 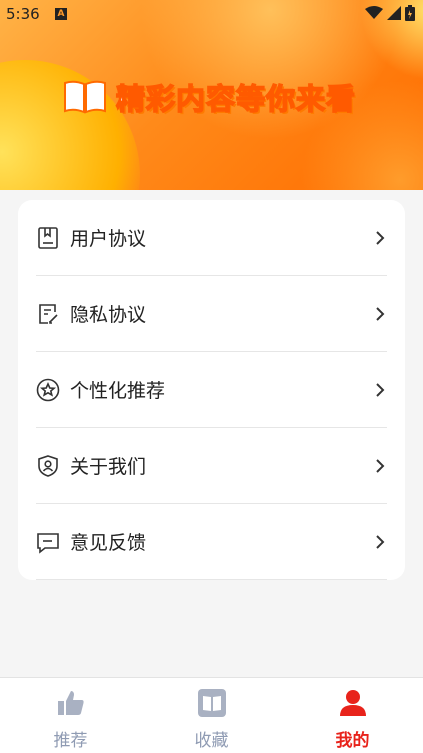 What do you see at coordinates (394, 13) in the screenshot?
I see `signal-icon` at bounding box center [394, 13].